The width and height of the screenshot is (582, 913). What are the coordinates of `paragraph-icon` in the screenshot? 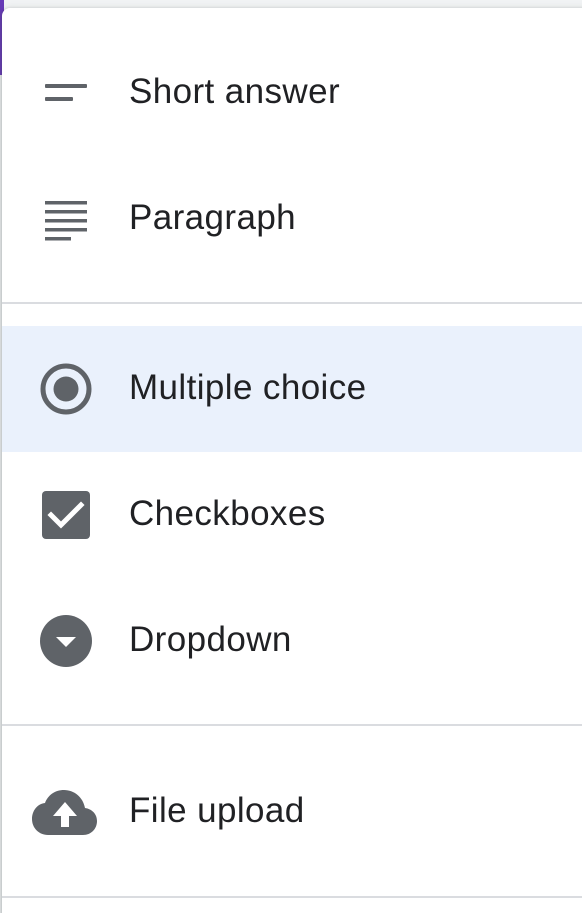 It's located at (66, 219).